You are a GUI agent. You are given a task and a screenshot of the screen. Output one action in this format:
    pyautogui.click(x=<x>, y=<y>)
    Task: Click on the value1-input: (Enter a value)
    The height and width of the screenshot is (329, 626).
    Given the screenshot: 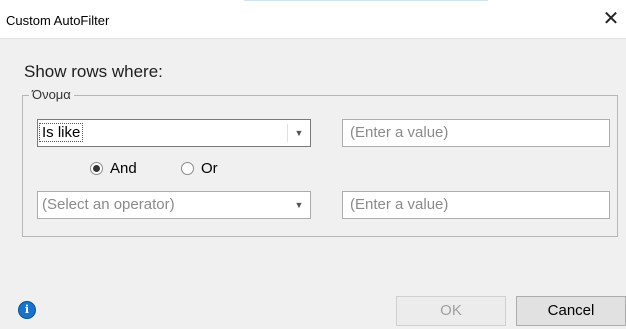 What is the action you would take?
    pyautogui.click(x=476, y=133)
    